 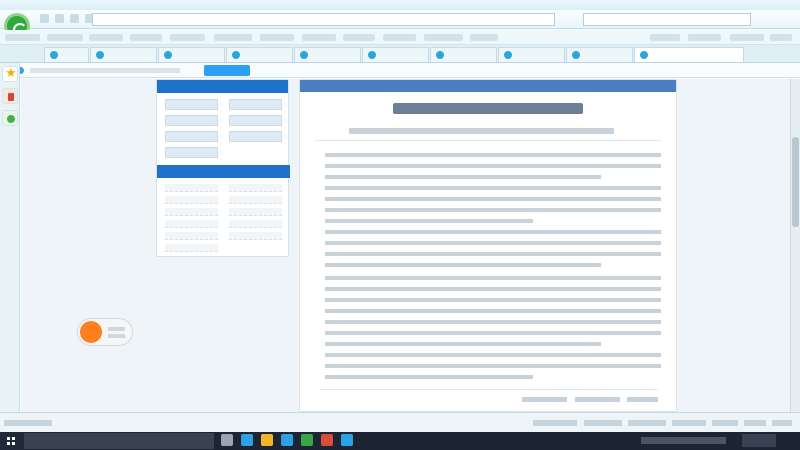 What do you see at coordinates (400, 70) in the screenshot?
I see `reading-assistant-bar` at bounding box center [400, 70].